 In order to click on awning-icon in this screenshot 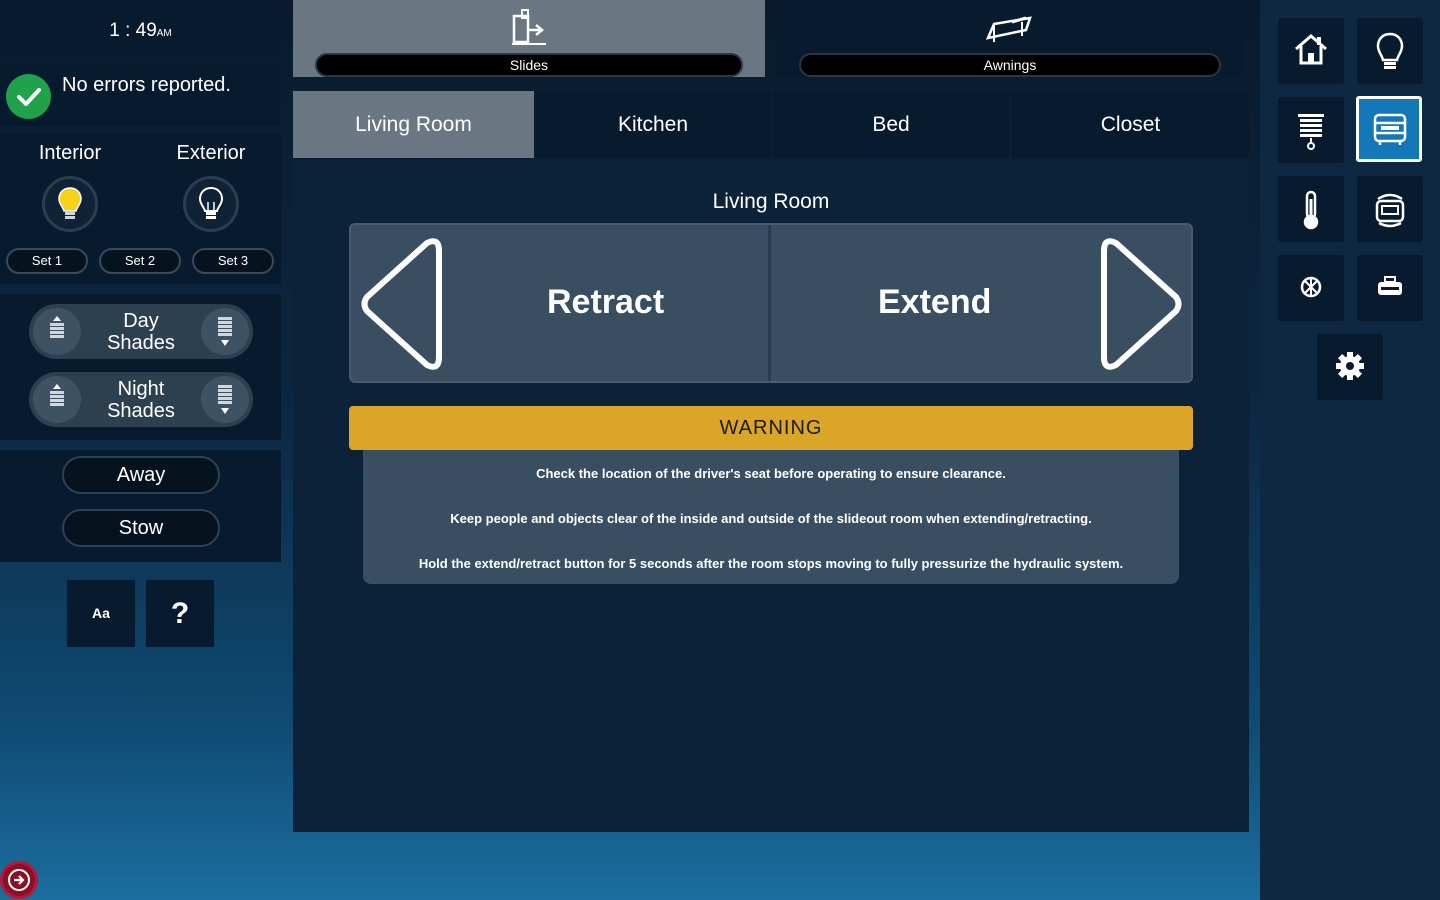, I will do `click(1008, 29)`.